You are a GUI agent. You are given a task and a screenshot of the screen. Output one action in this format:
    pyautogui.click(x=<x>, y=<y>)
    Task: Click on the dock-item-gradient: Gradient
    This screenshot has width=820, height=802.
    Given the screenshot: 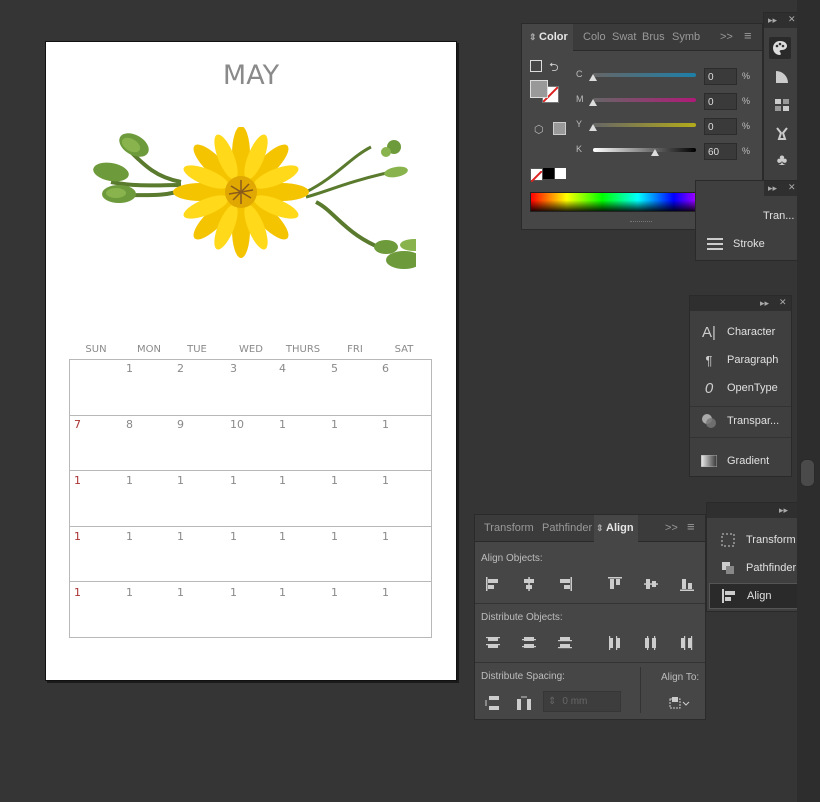 What is the action you would take?
    pyautogui.click(x=740, y=461)
    